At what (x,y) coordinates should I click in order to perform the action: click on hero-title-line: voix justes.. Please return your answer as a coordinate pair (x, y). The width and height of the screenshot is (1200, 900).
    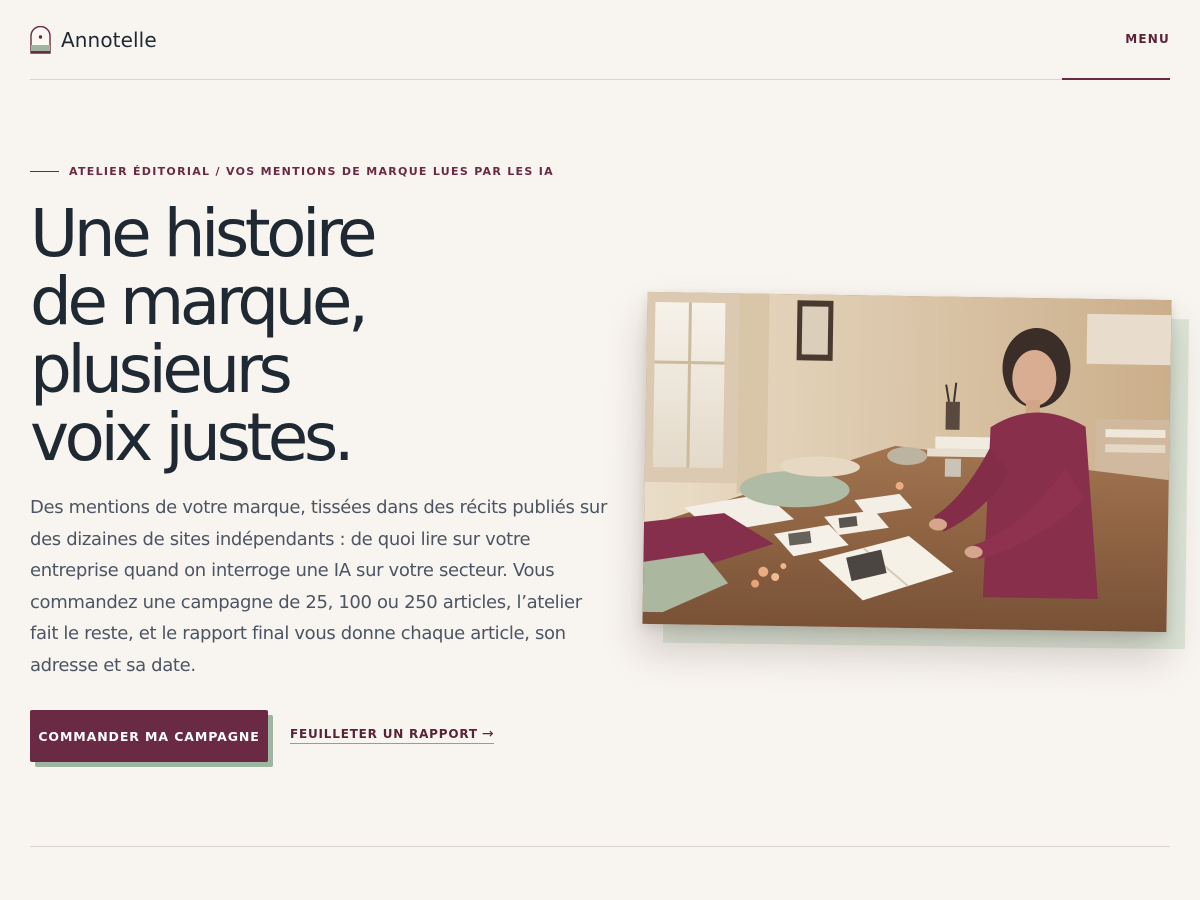
    Looking at the image, I should click on (192, 437).